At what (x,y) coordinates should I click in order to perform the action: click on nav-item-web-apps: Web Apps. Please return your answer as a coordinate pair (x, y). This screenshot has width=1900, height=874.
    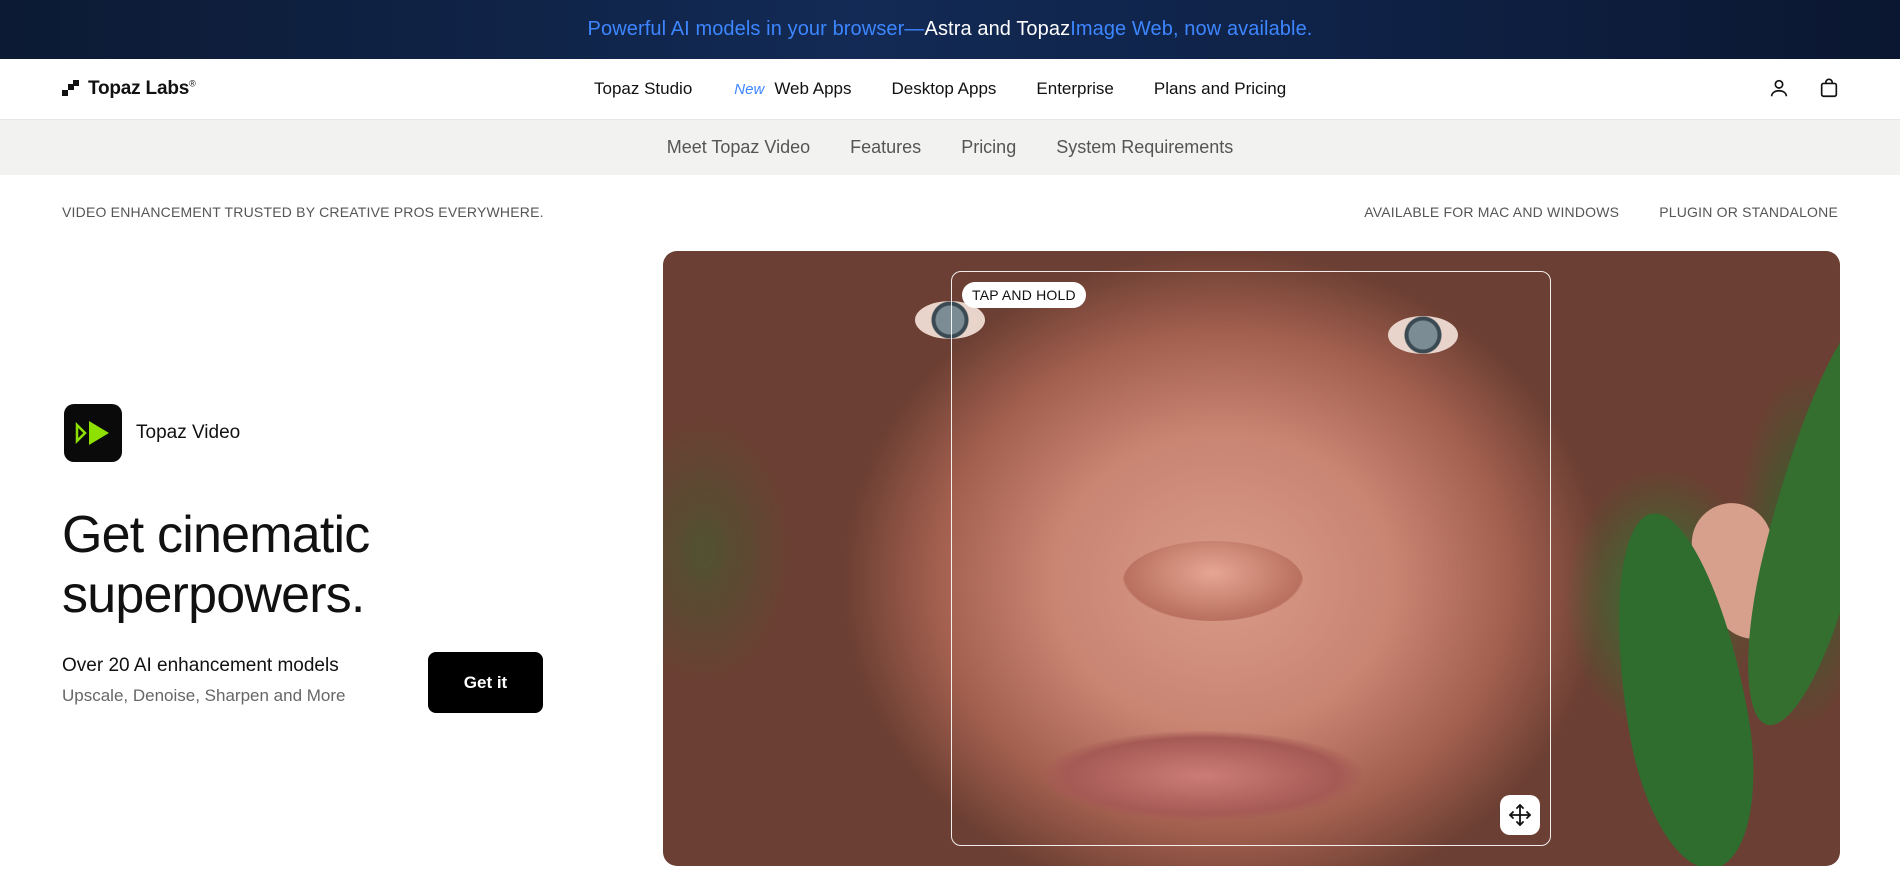
    Looking at the image, I should click on (812, 89).